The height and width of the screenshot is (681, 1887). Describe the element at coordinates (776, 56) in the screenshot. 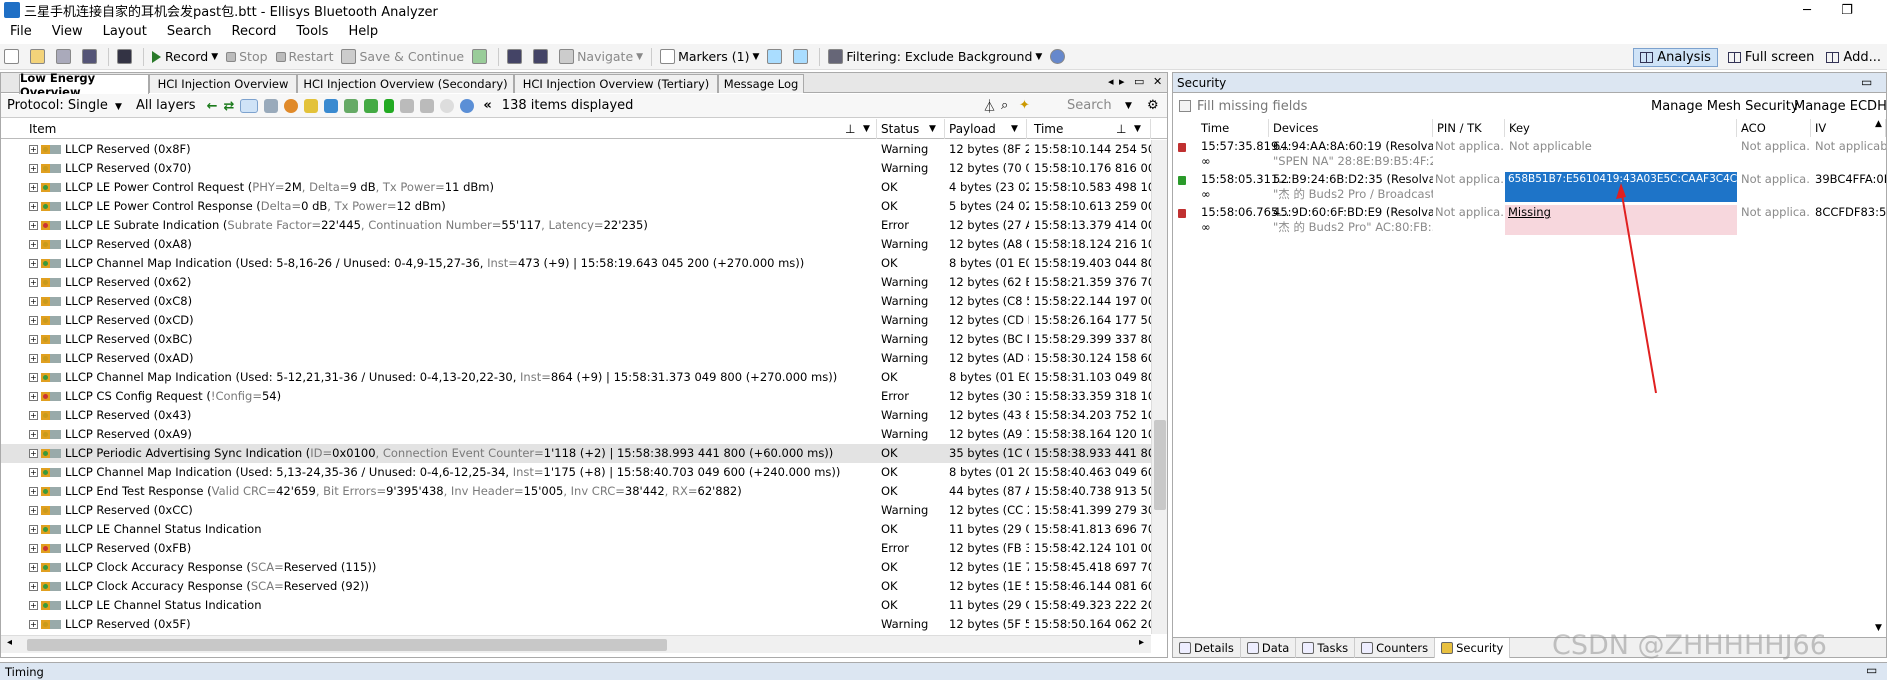

I see `marker-prev-icon` at that location.